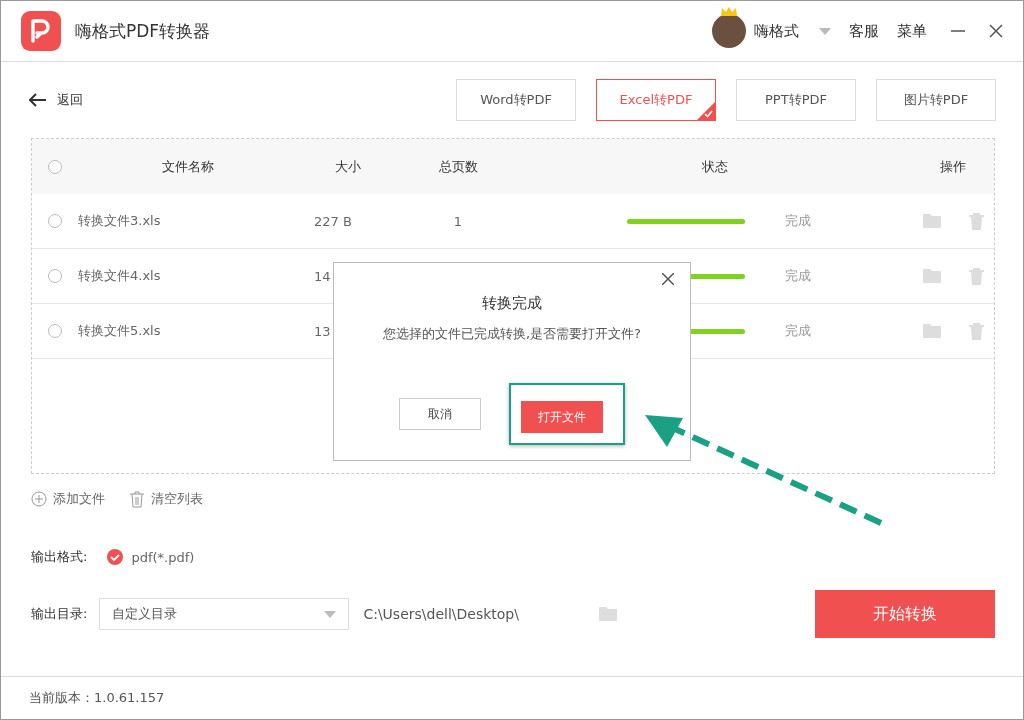  What do you see at coordinates (38, 100) in the screenshot?
I see `back-arrow-icon` at bounding box center [38, 100].